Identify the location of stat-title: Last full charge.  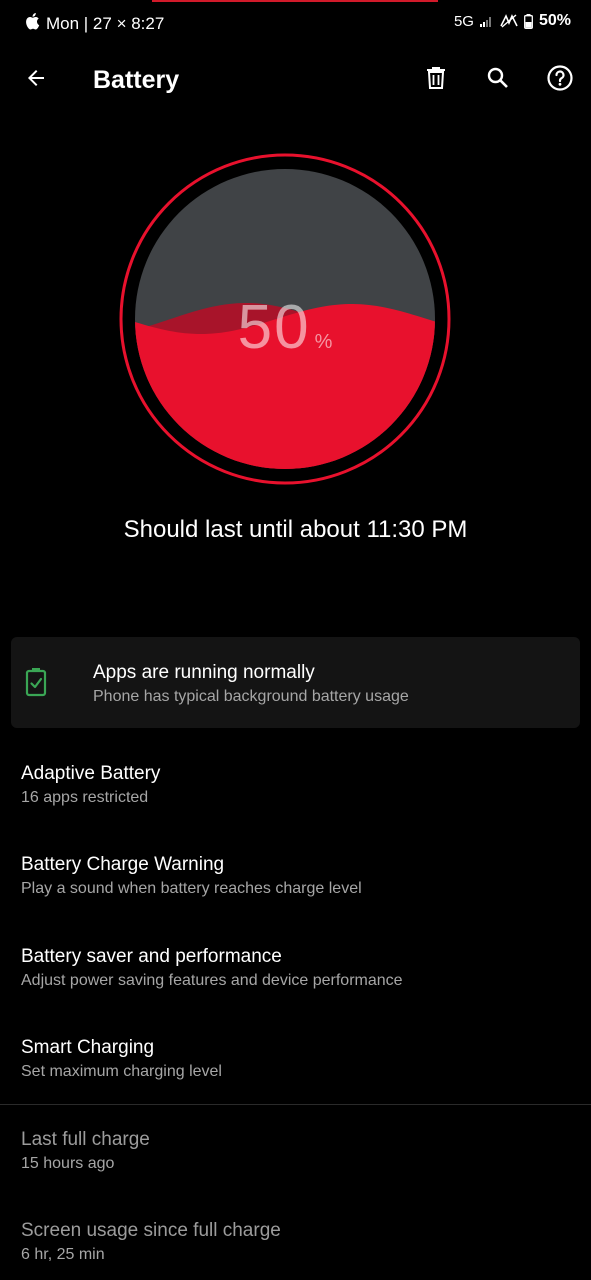
(85, 1139).